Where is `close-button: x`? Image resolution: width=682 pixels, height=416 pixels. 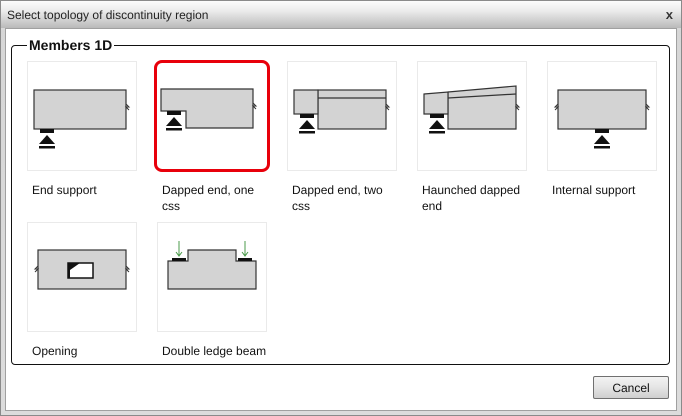
close-button: x is located at coordinates (669, 14).